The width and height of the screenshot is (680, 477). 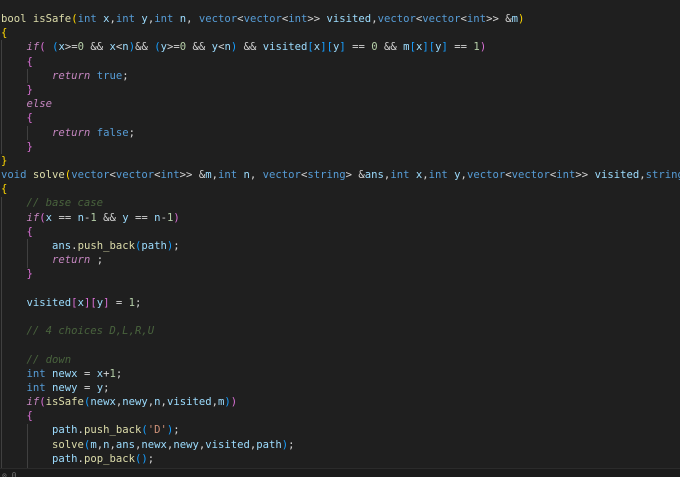 I want to click on code-token: else, so click(x=39, y=104).